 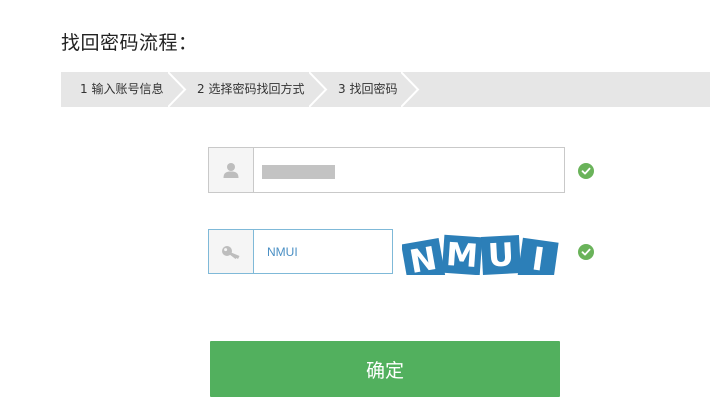 I want to click on page-title: 找回密码流程：, so click(x=129, y=43).